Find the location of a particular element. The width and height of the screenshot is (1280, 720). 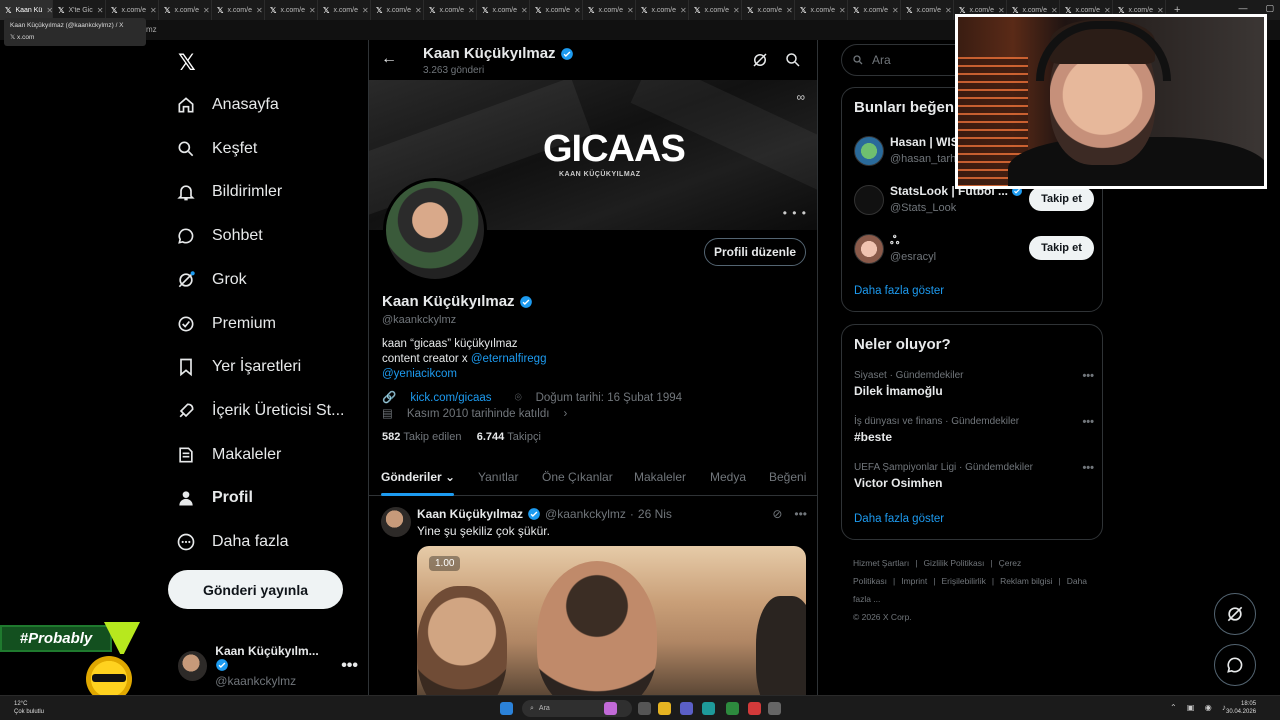

tweet-date: 26 Nis is located at coordinates (655, 514).